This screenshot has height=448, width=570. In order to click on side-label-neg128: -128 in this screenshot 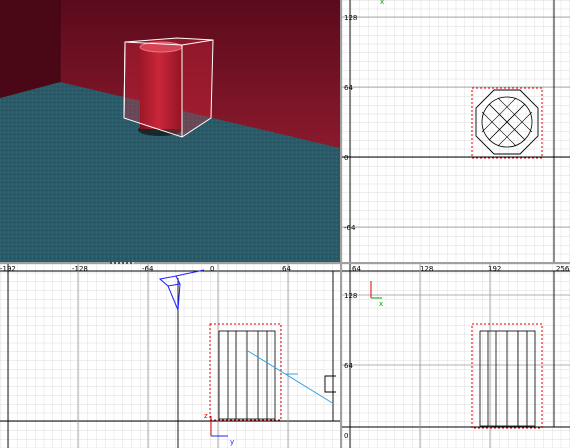, I will do `click(80, 269)`.